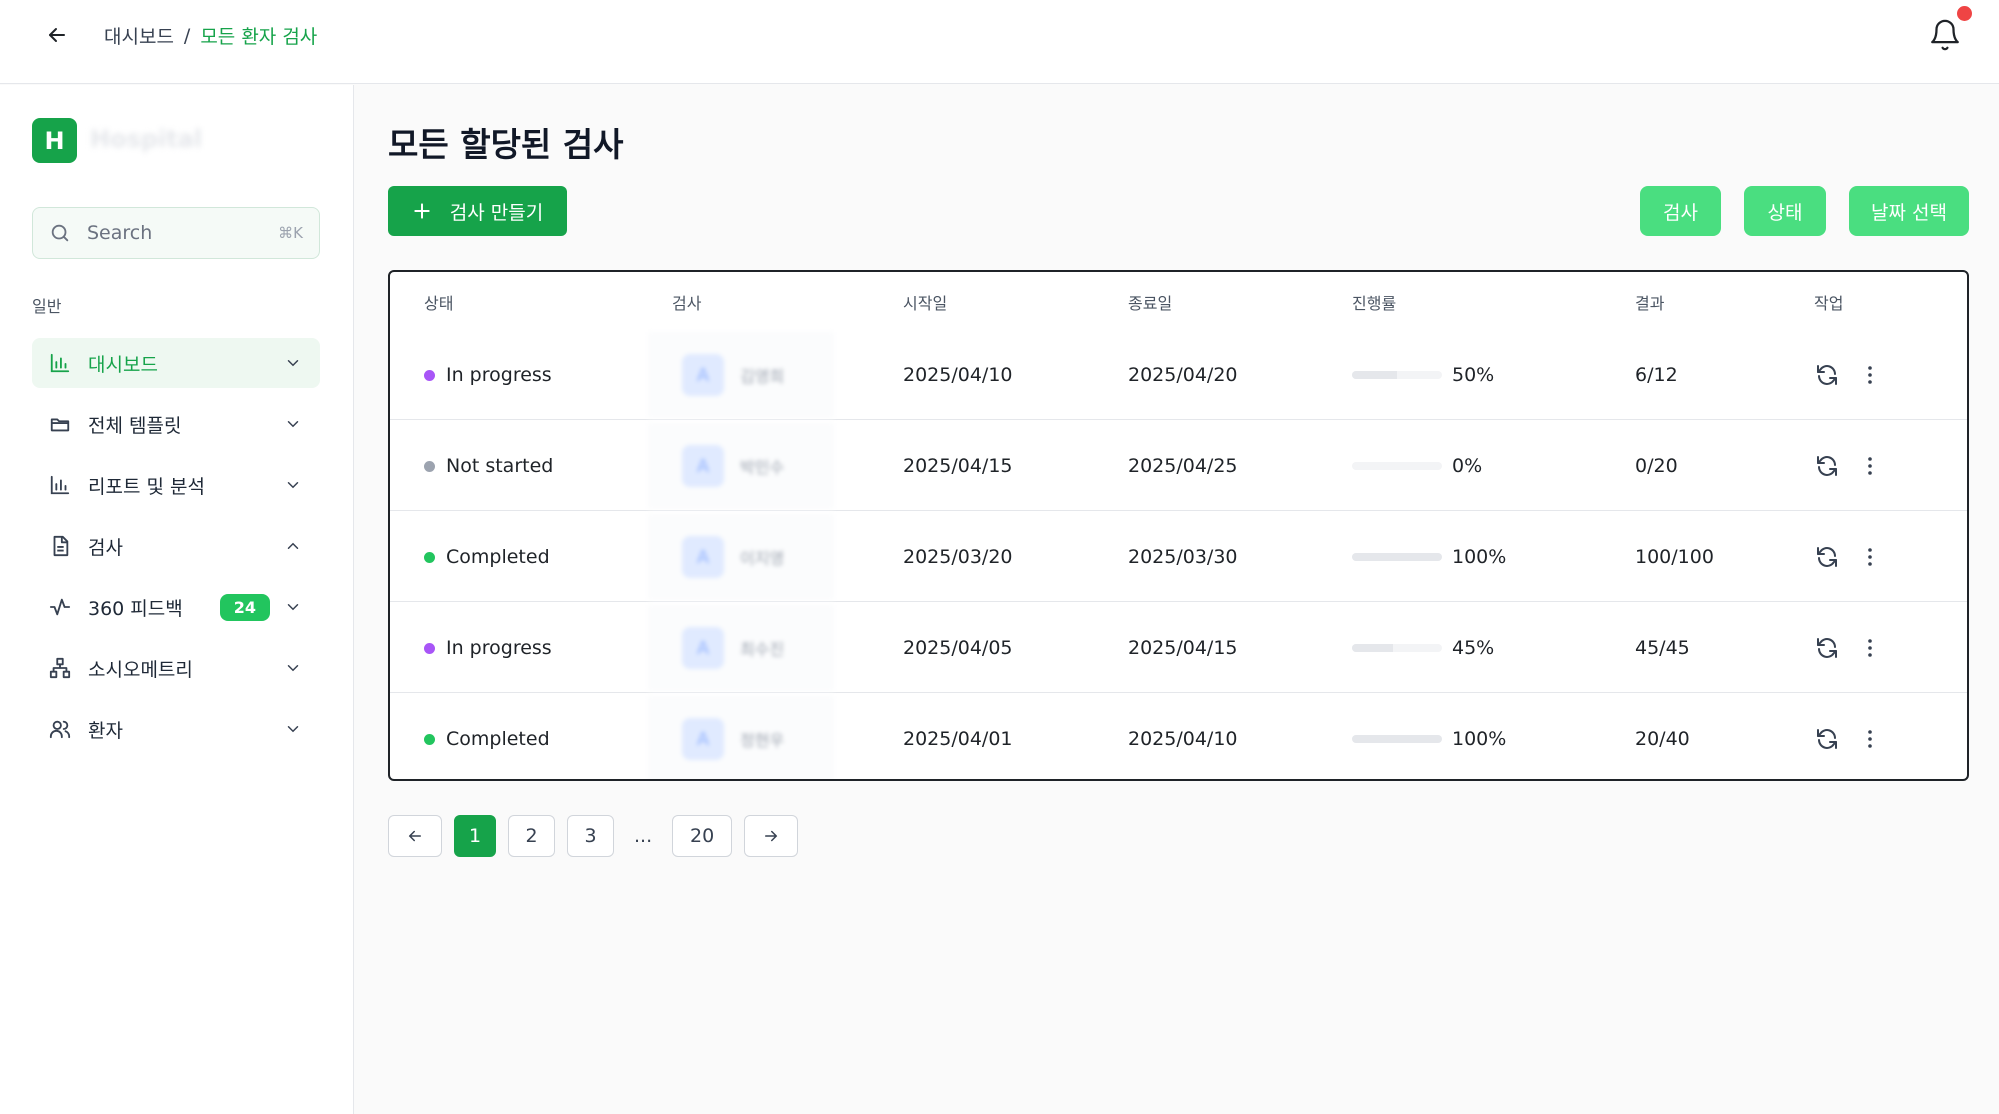  Describe the element at coordinates (1785, 211) in the screenshot. I see `filter-status-button: 상태` at that location.